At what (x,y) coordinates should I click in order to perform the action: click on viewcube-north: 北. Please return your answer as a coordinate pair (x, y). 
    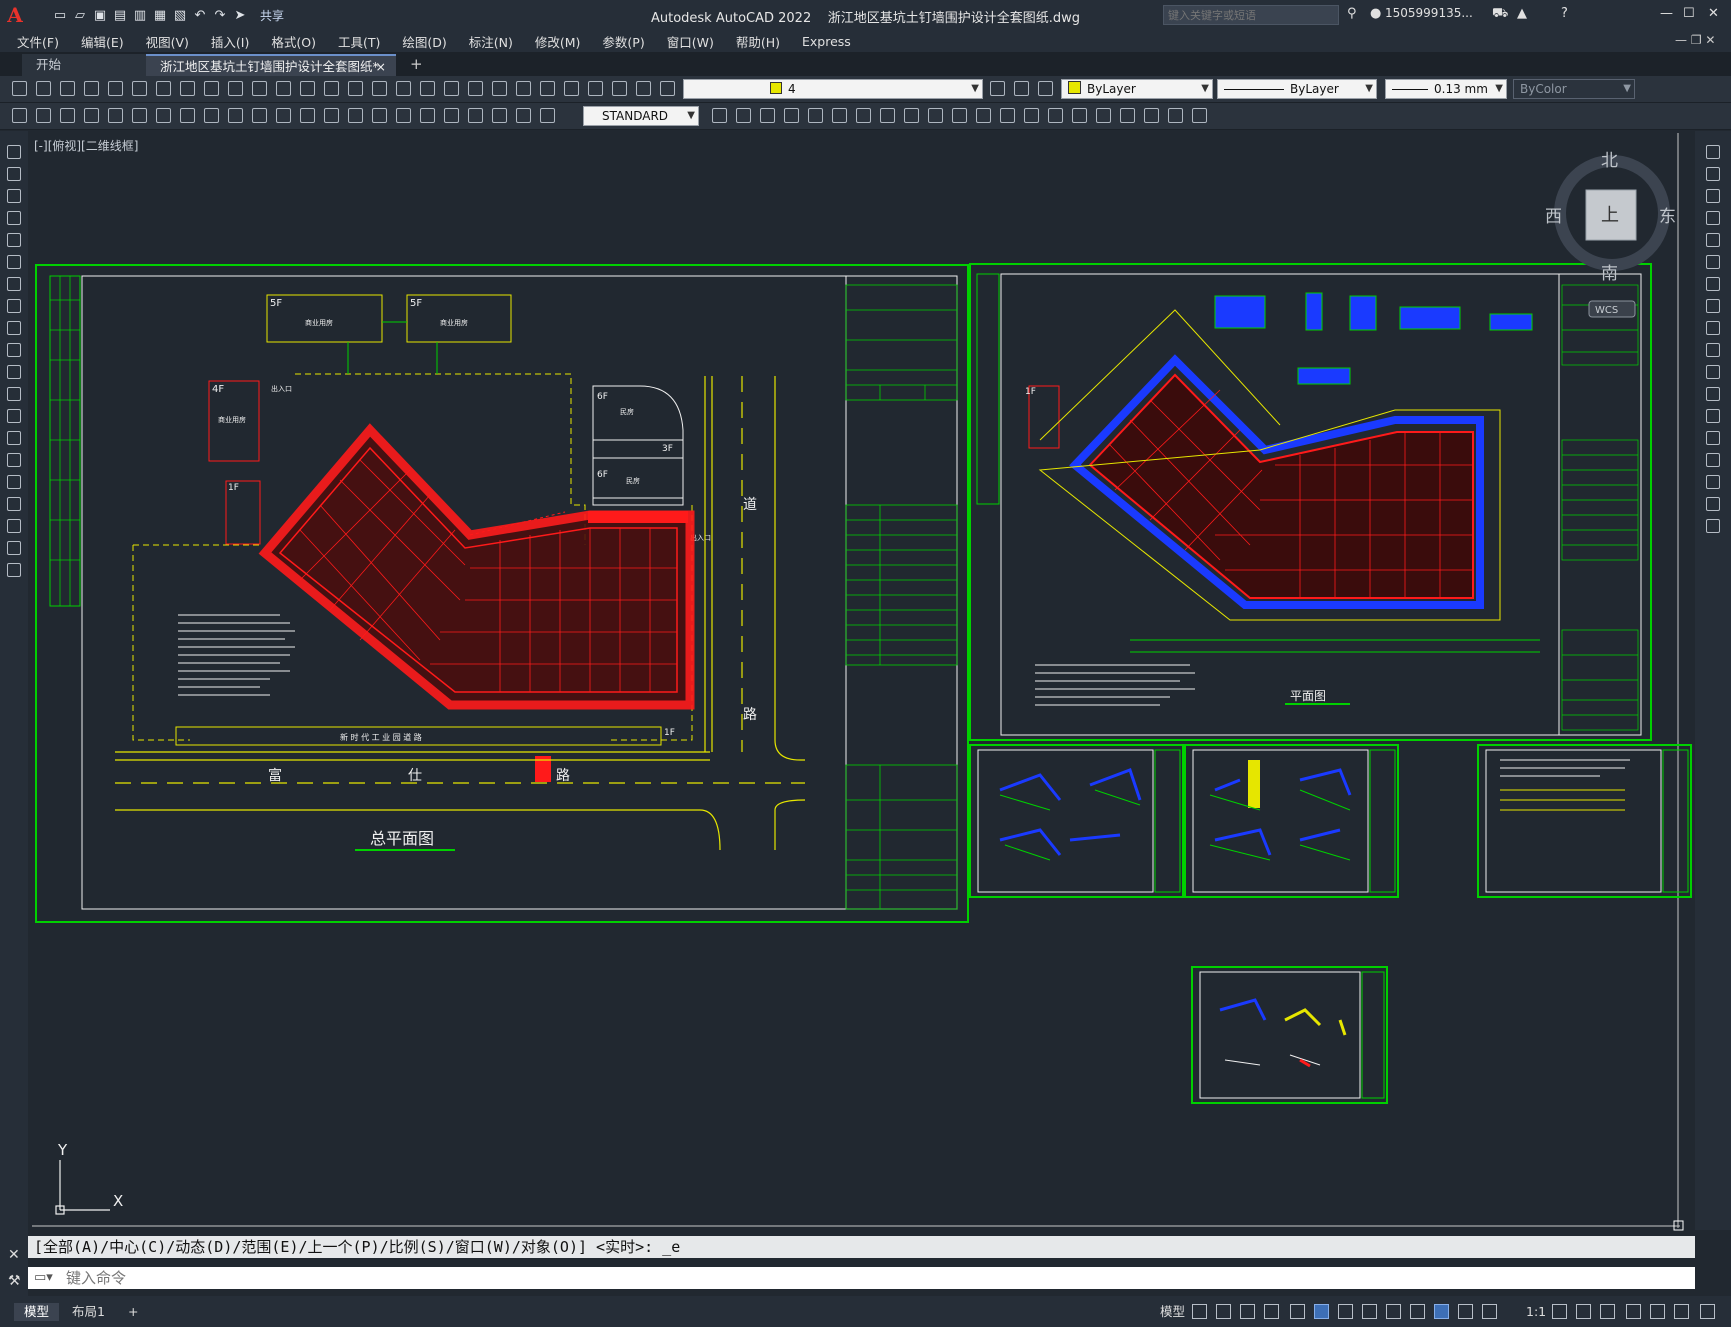
    Looking at the image, I should click on (1609, 161).